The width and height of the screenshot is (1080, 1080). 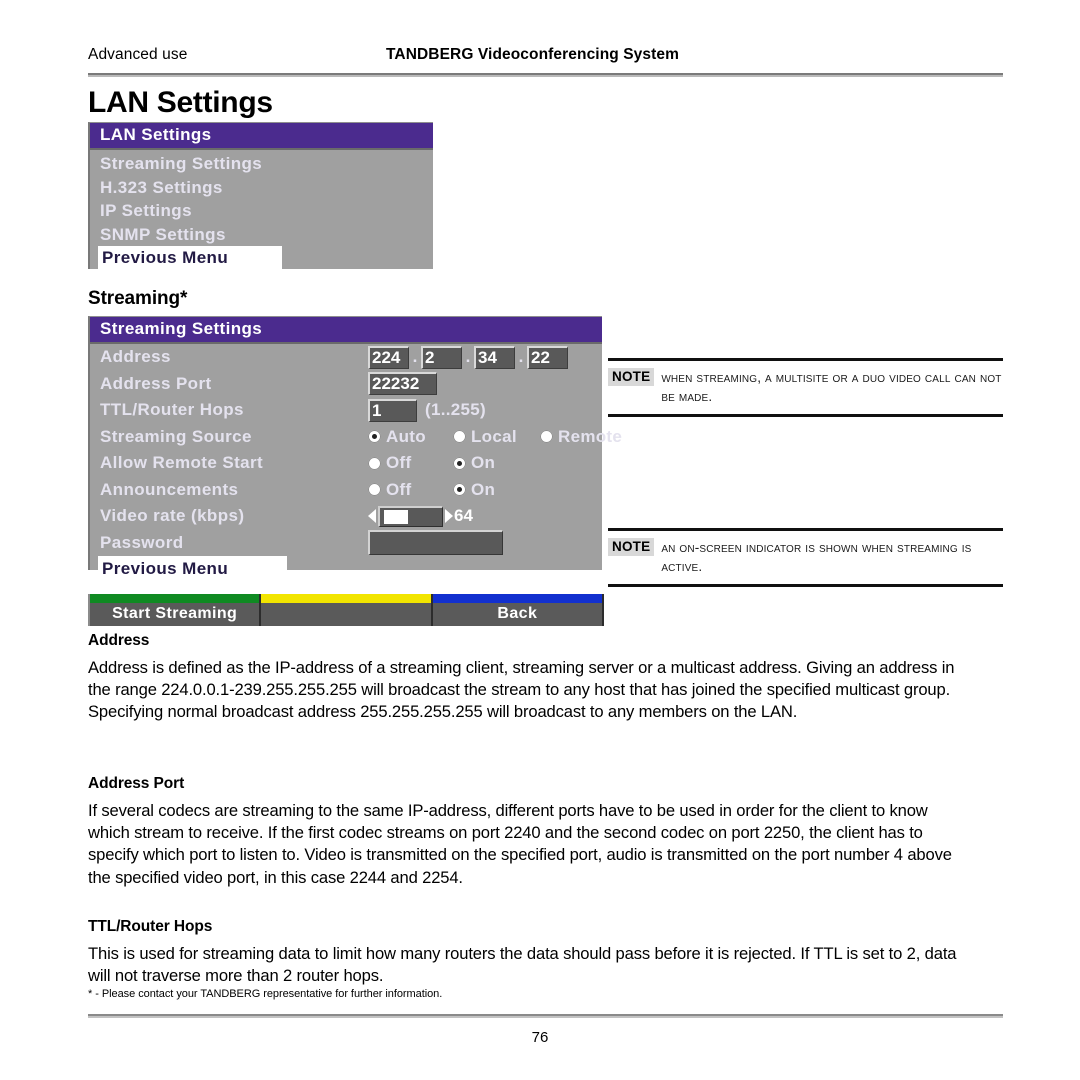 What do you see at coordinates (261, 235) in the screenshot?
I see `lan-menu-item-snmp-settings: SNMP Settings` at bounding box center [261, 235].